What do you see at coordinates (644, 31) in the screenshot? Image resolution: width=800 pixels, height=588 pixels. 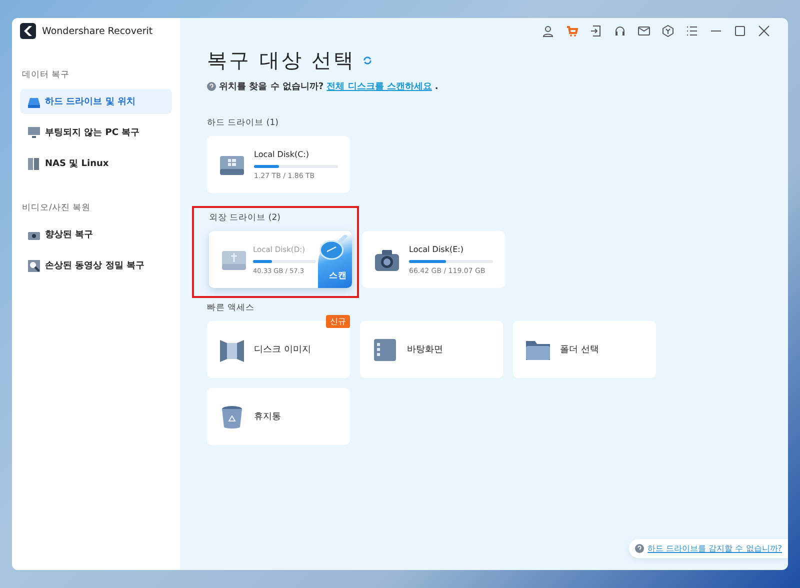 I see `mail-icon` at bounding box center [644, 31].